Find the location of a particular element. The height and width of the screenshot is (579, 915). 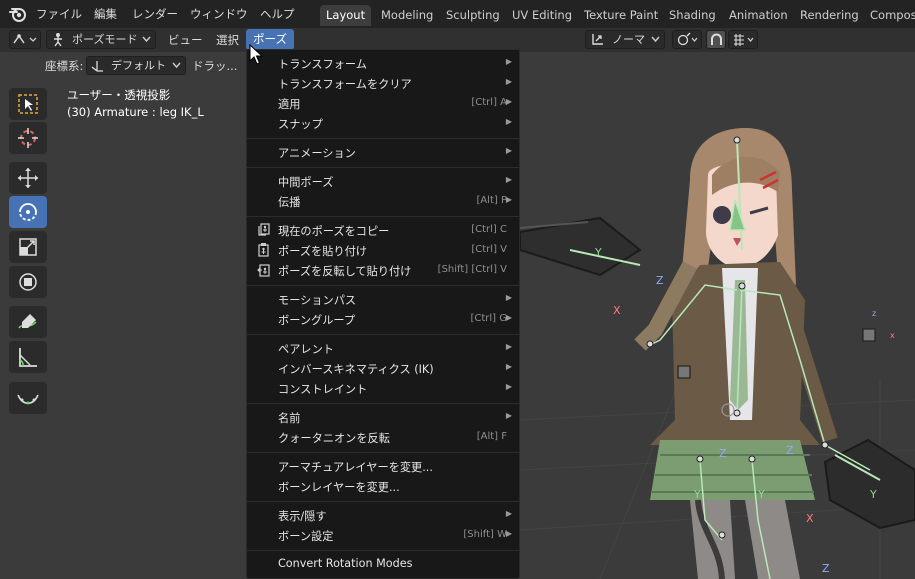

copy-pose-icon is located at coordinates (264, 229).